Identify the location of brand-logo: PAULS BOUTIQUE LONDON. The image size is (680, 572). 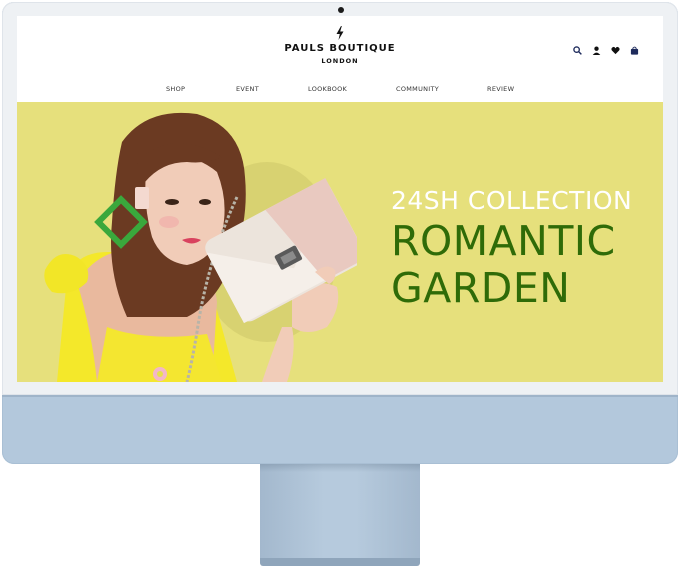
(340, 45).